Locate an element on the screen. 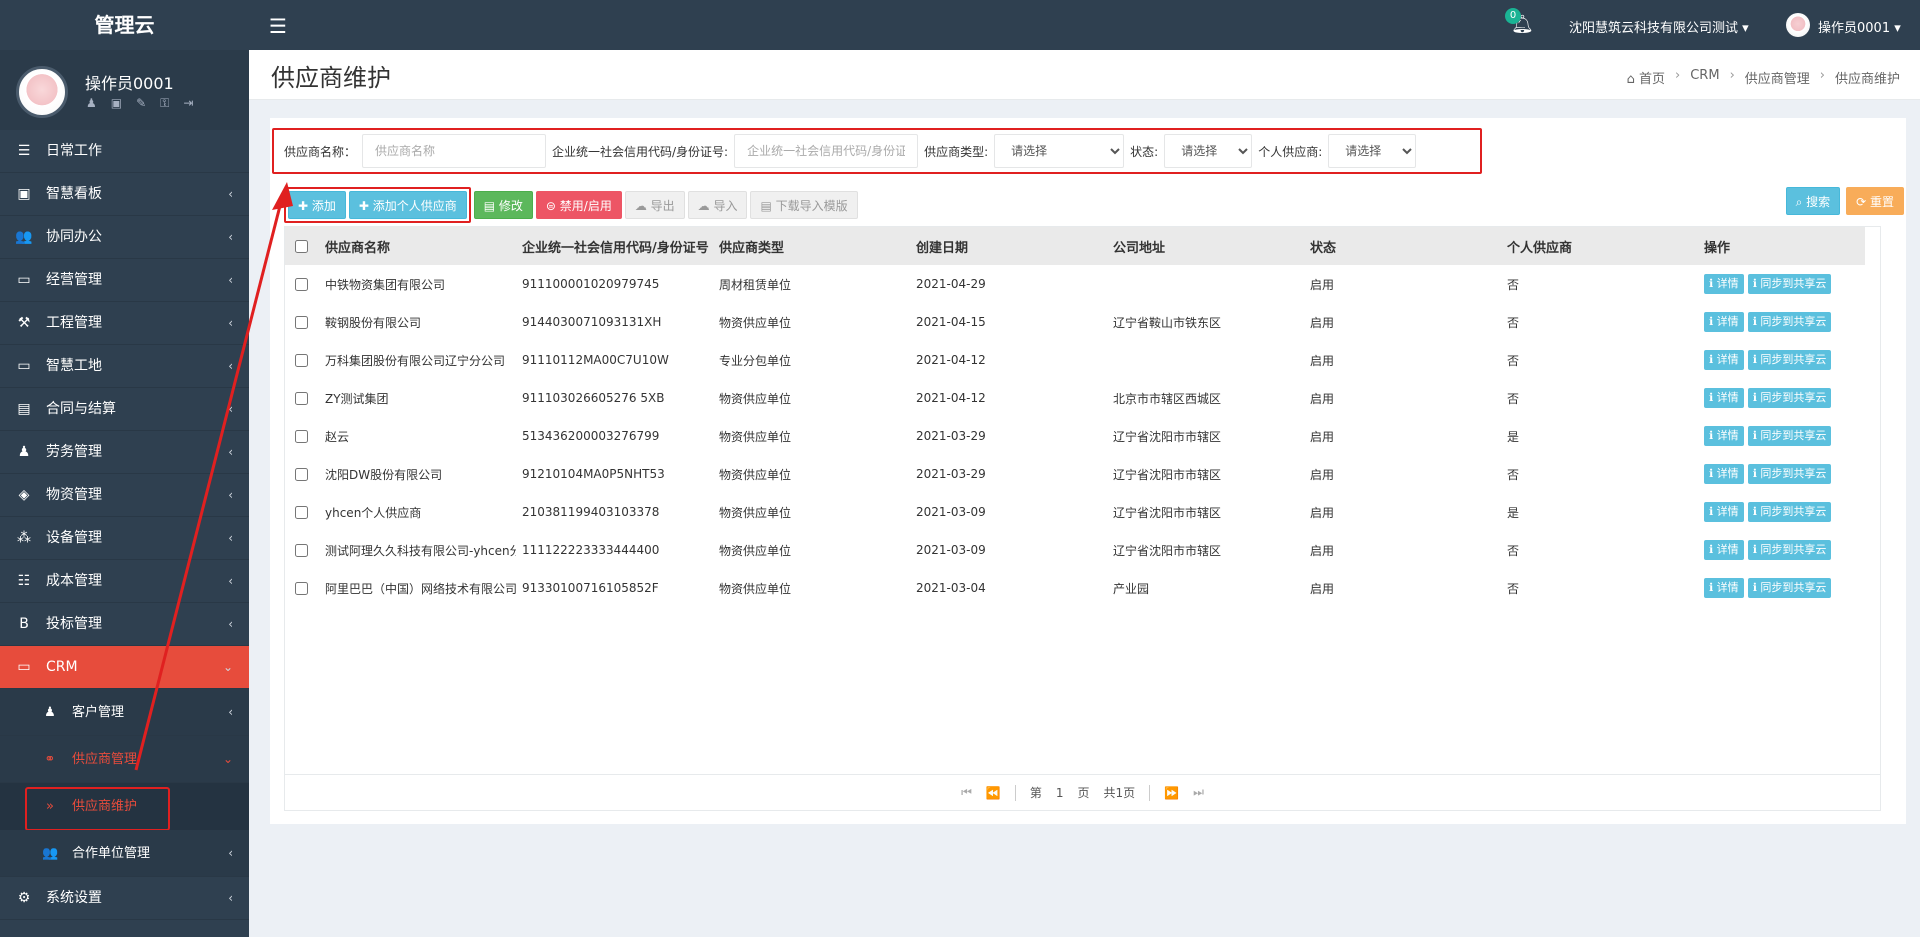 This screenshot has height=937, width=1920. last-page-icon: ⏭ is located at coordinates (1198, 792).